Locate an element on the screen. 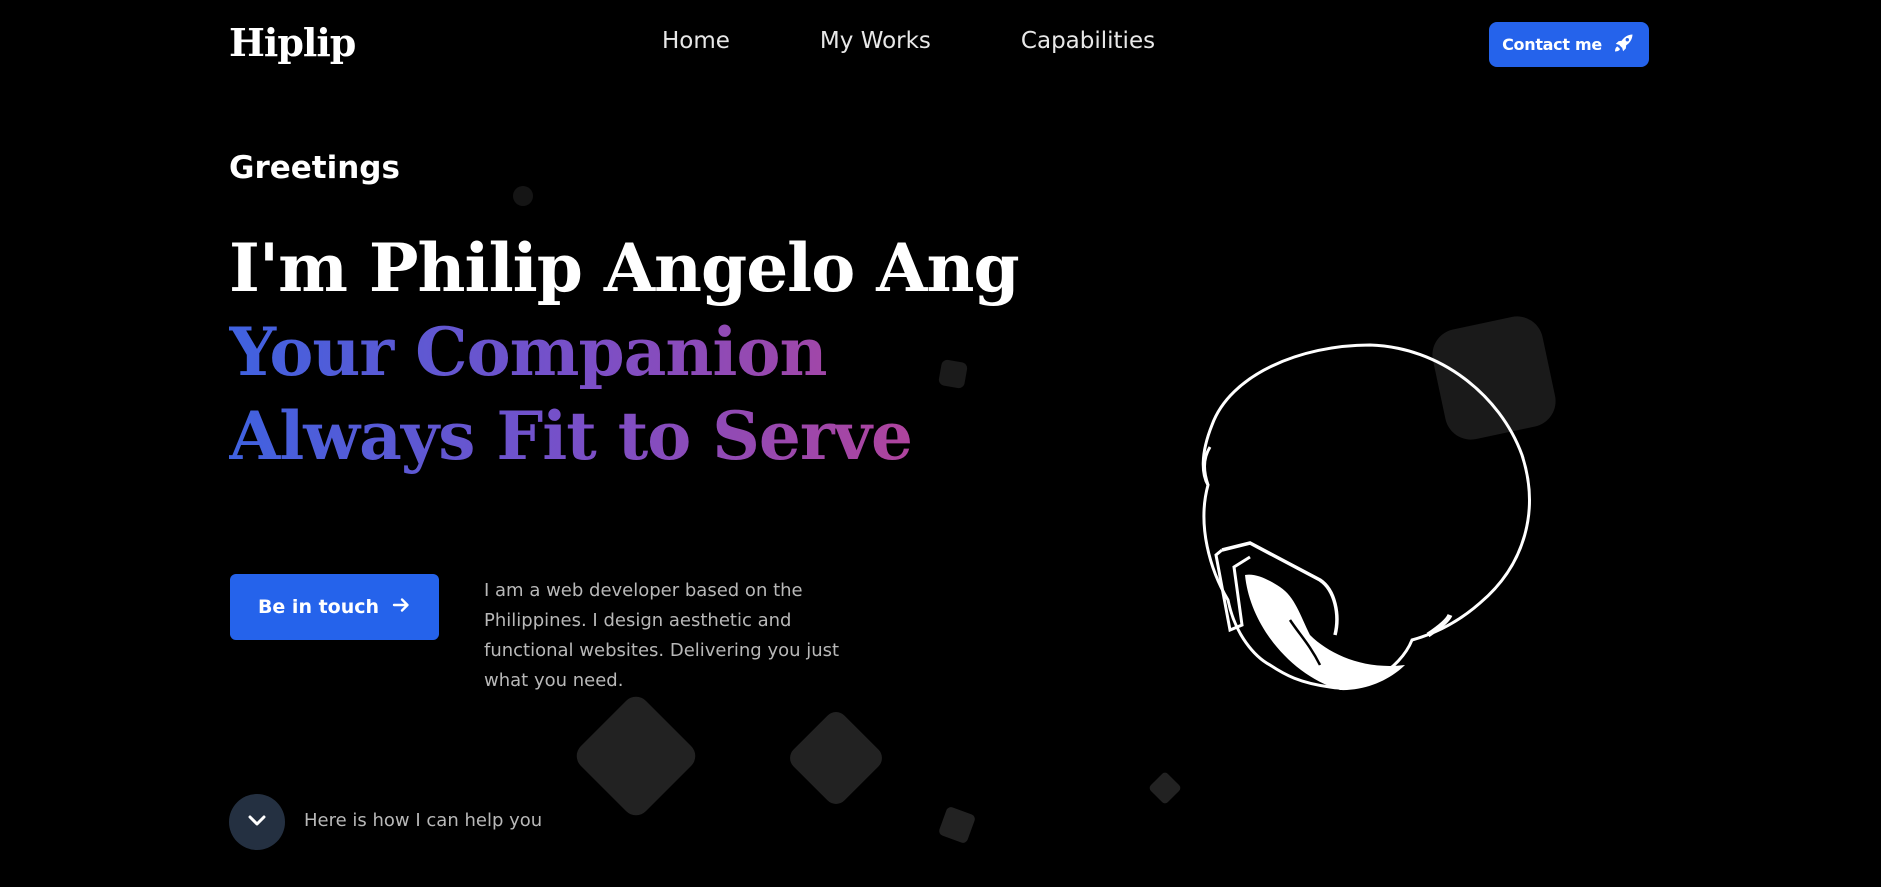 The width and height of the screenshot is (1881, 887). headline-tagline-1: Your Companion is located at coordinates (624, 352).